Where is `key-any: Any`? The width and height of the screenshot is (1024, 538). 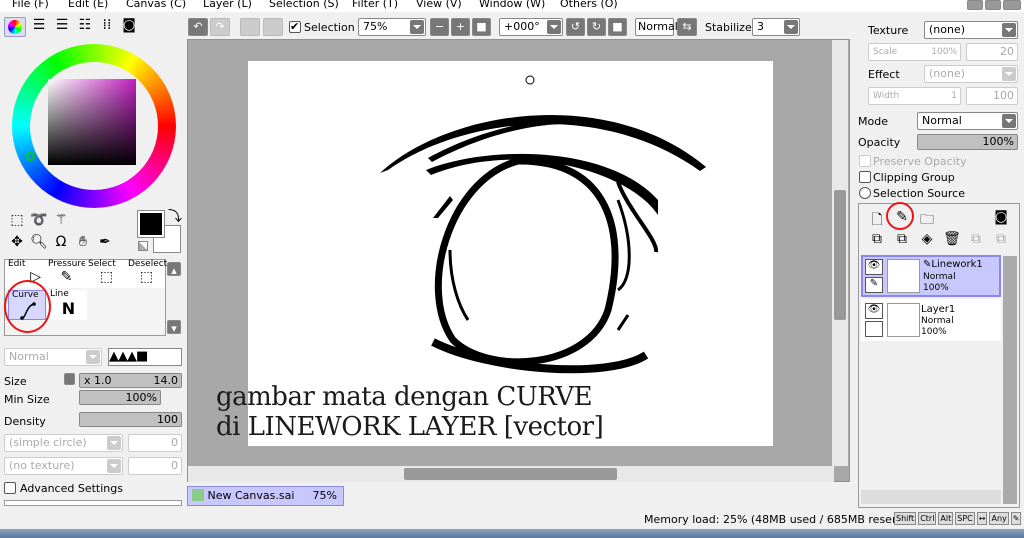
key-any: Any is located at coordinates (999, 518).